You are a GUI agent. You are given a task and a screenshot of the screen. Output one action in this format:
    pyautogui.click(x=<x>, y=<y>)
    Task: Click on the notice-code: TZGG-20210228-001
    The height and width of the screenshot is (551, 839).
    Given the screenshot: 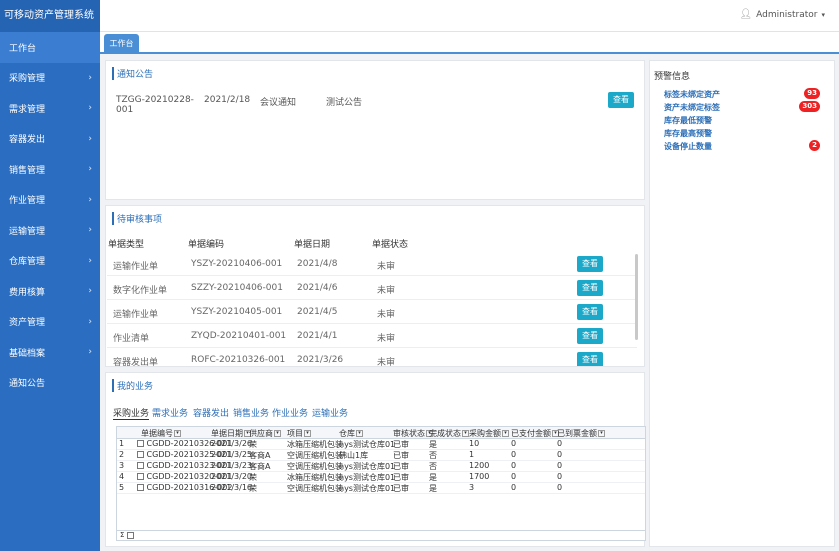 What is the action you would take?
    pyautogui.click(x=155, y=105)
    